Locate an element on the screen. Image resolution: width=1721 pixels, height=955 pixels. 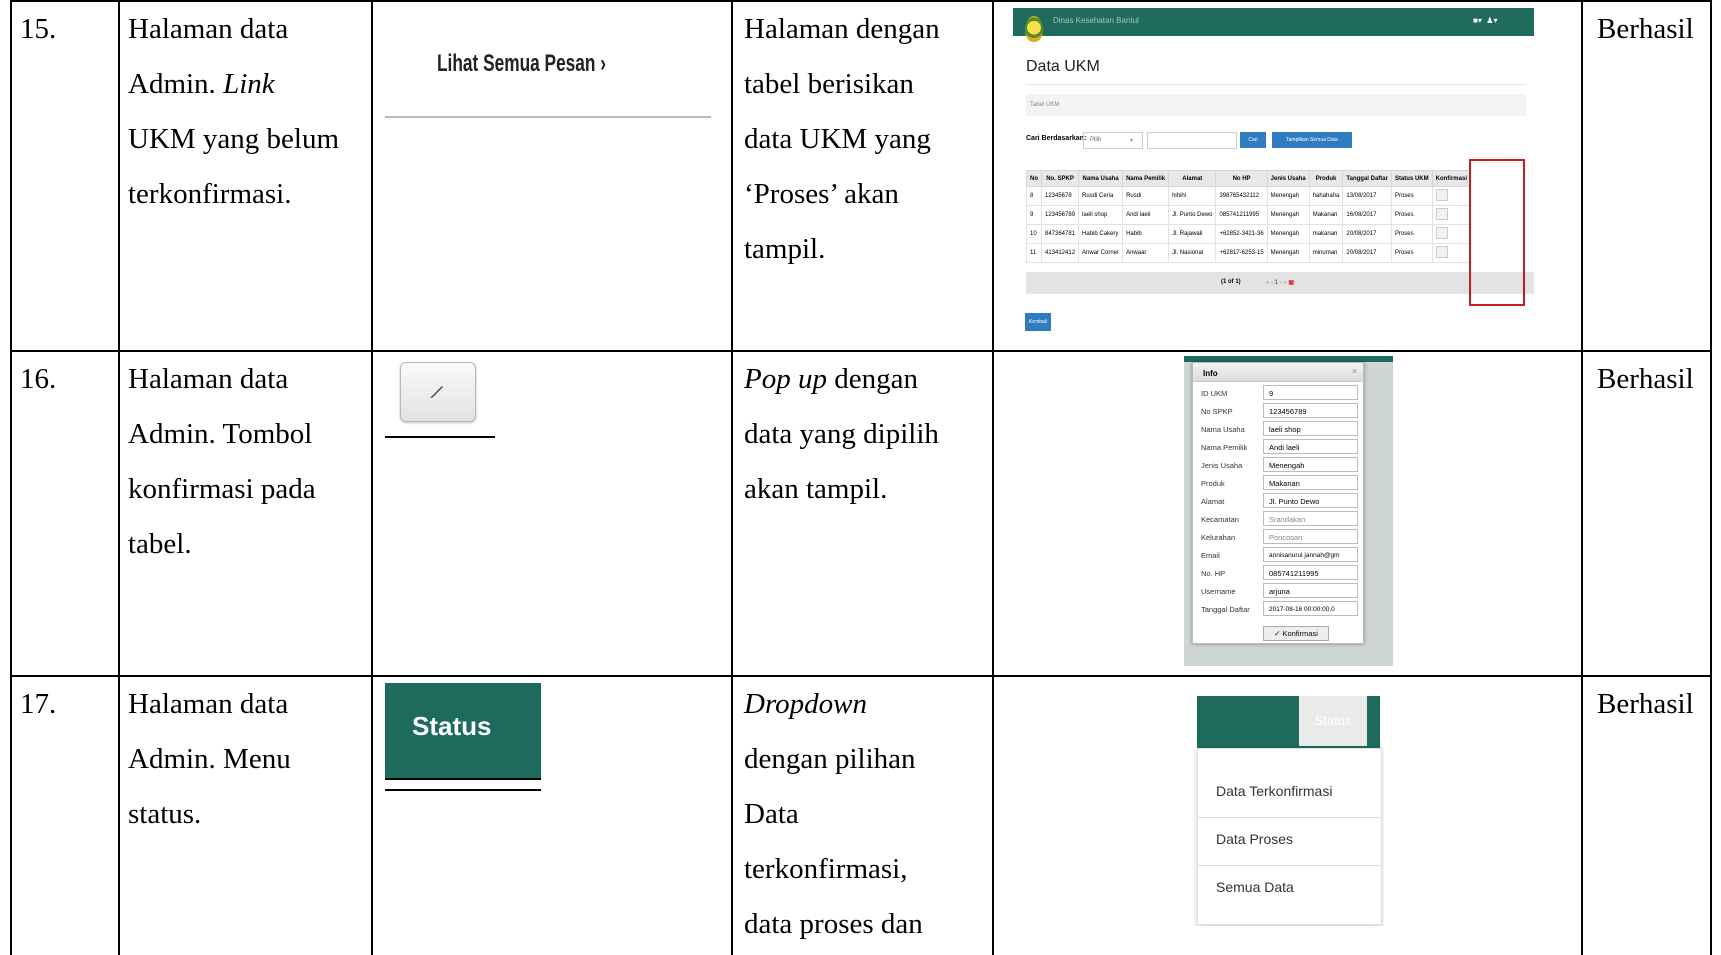
field-row: No SPKP 123456789 is located at coordinates (1283, 412).